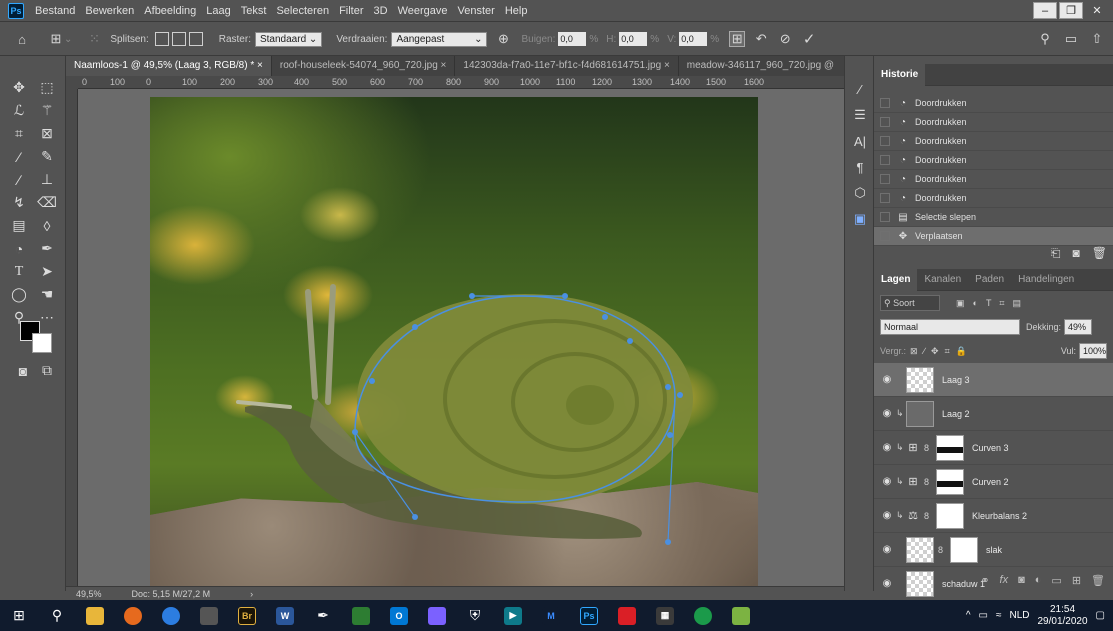  I want to click on trash-icon: 🗑, so click(1099, 253).